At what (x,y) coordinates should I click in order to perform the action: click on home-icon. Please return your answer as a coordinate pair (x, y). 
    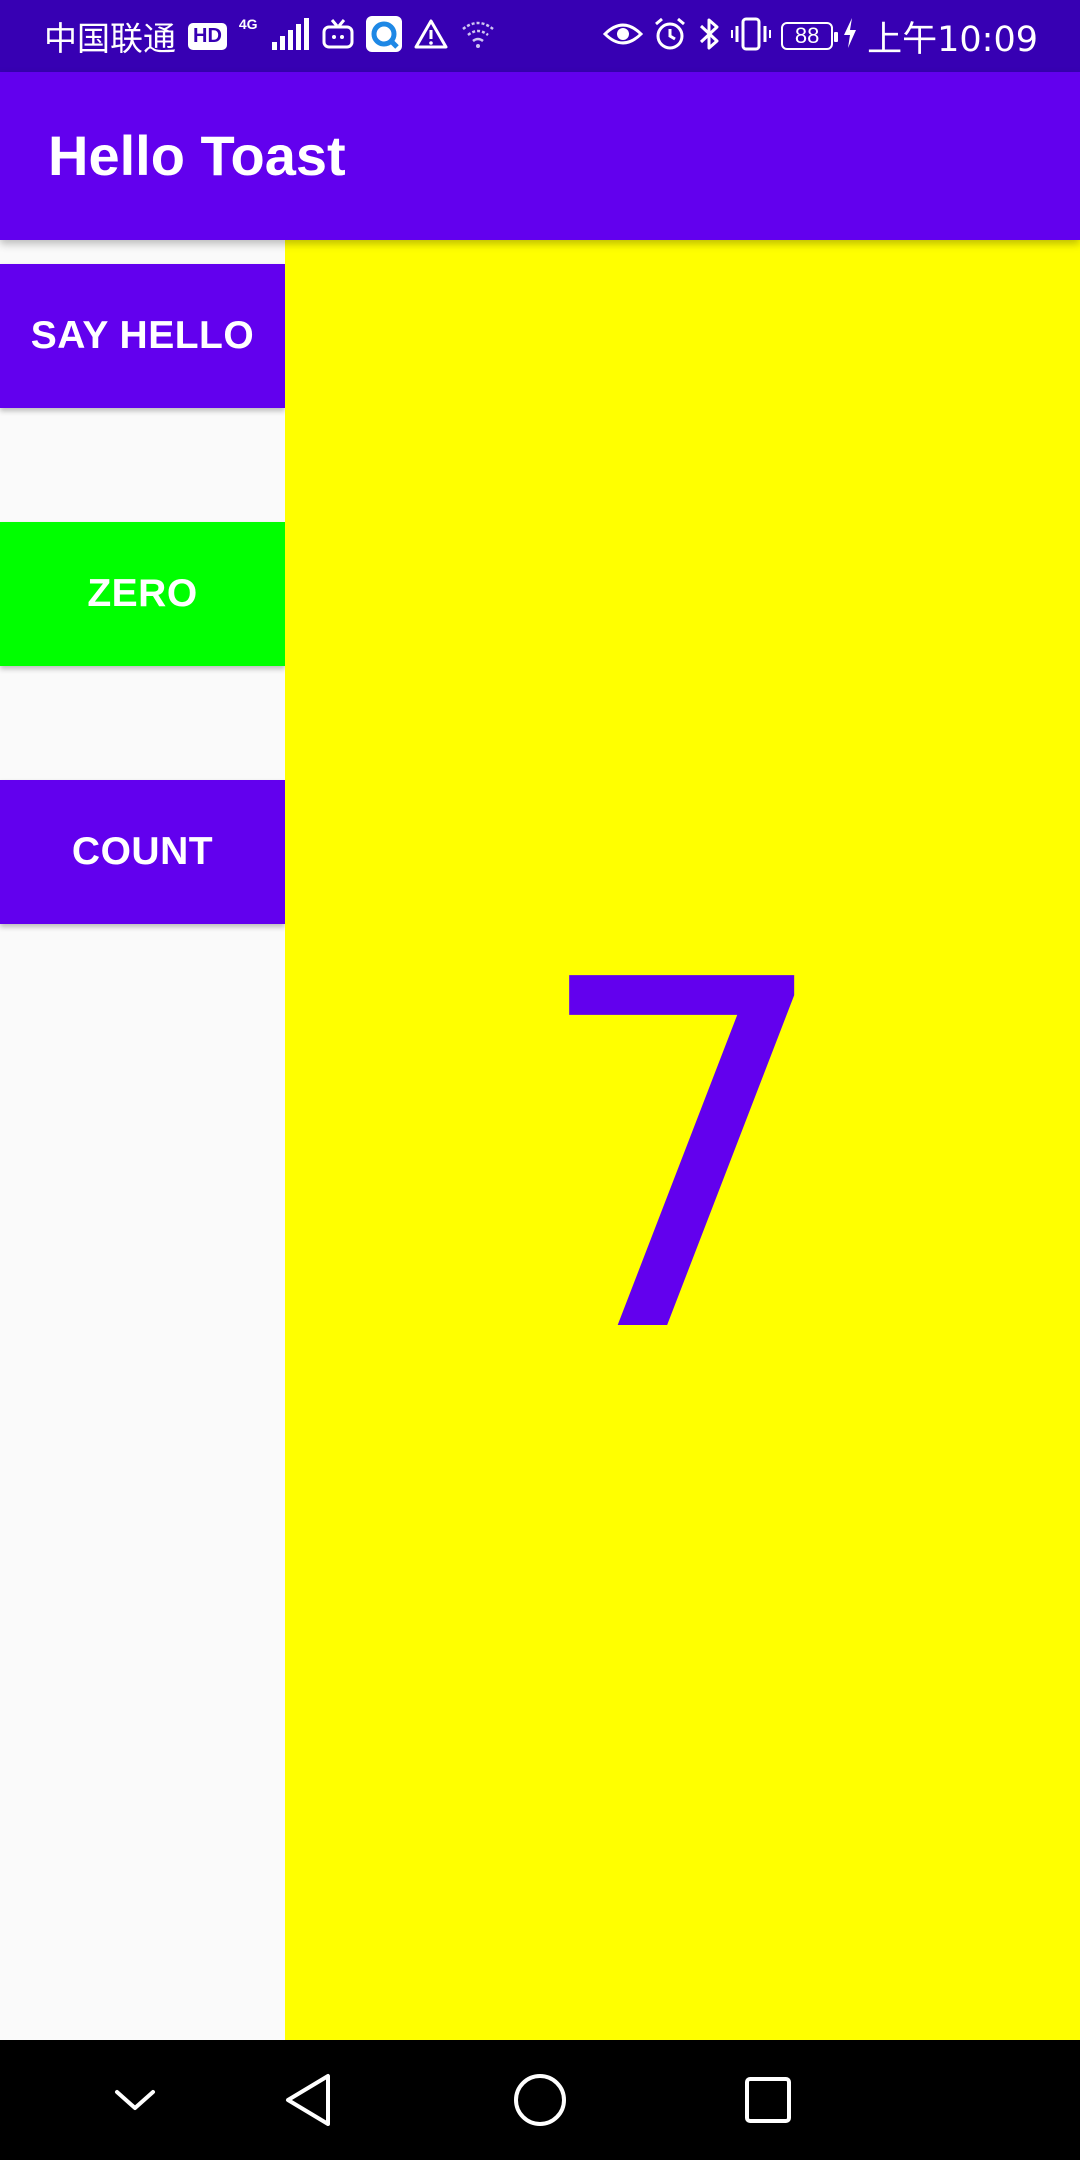
    Looking at the image, I should click on (540, 2100).